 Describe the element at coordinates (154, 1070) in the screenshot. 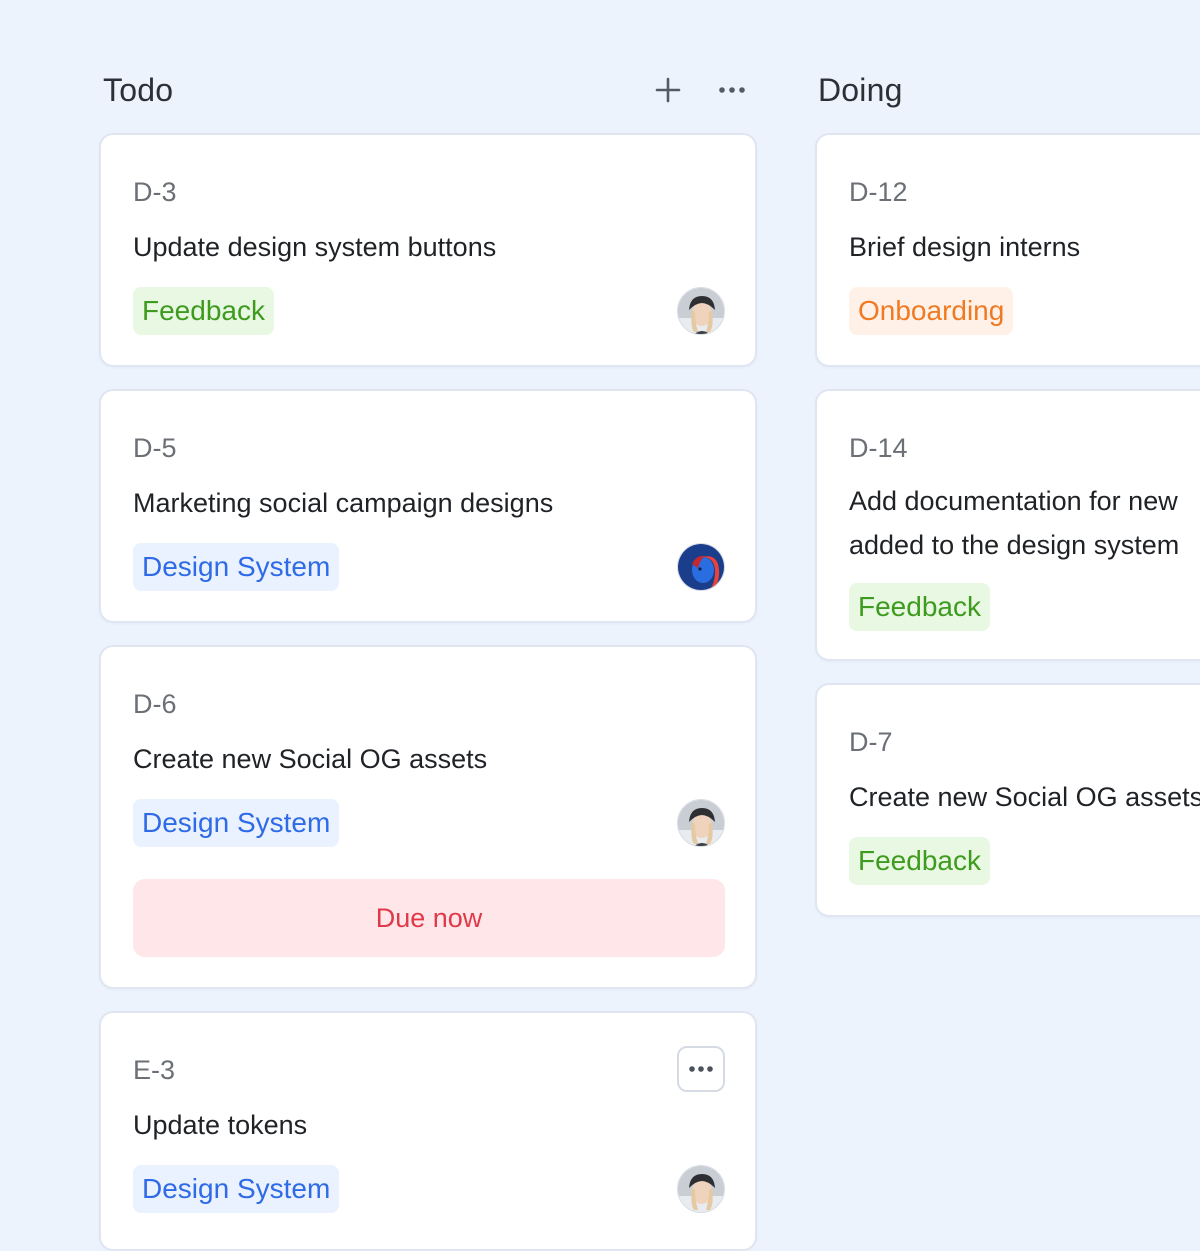

I see `card-id: E-3` at that location.